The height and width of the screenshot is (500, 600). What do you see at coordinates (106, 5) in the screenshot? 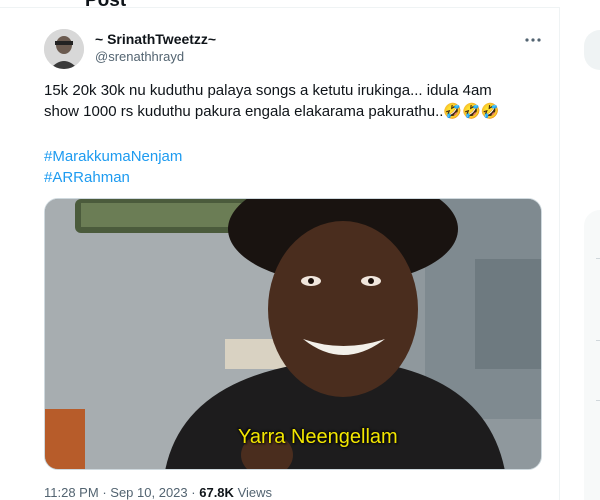
I see `page-title: Post` at bounding box center [106, 5].